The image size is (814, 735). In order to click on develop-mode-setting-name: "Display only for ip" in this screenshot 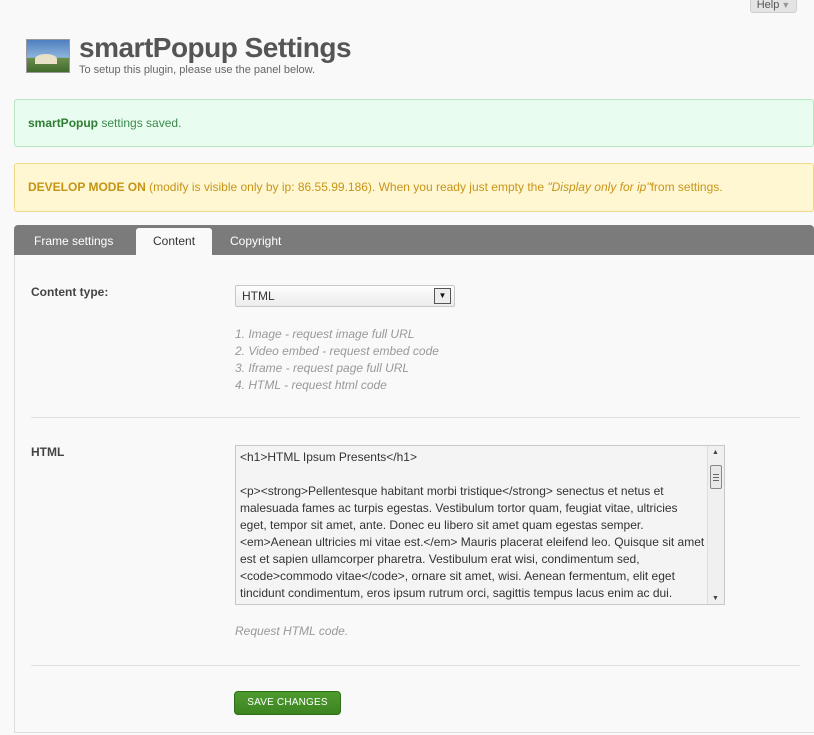, I will do `click(599, 187)`.